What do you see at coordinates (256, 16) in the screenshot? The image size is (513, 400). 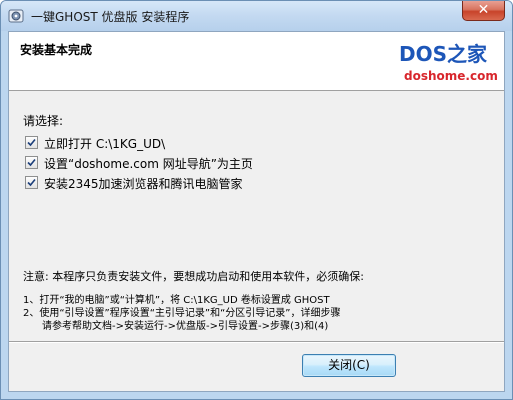 I see `title-bar: 一键GHOST 优盘版 安装程序 ✕` at bounding box center [256, 16].